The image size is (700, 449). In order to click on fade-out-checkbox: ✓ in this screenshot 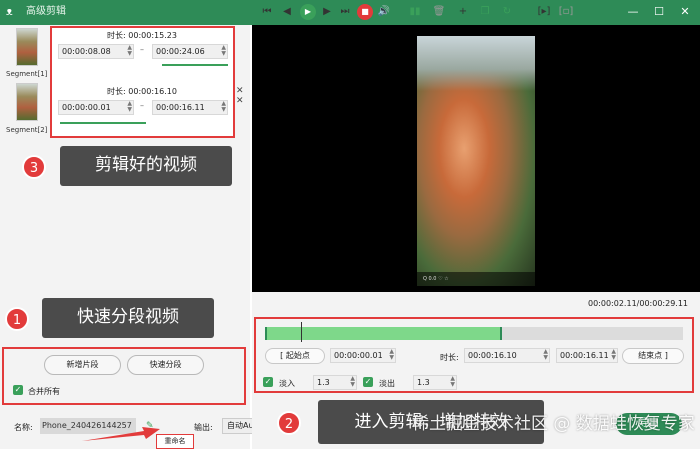, I will do `click(368, 382)`.